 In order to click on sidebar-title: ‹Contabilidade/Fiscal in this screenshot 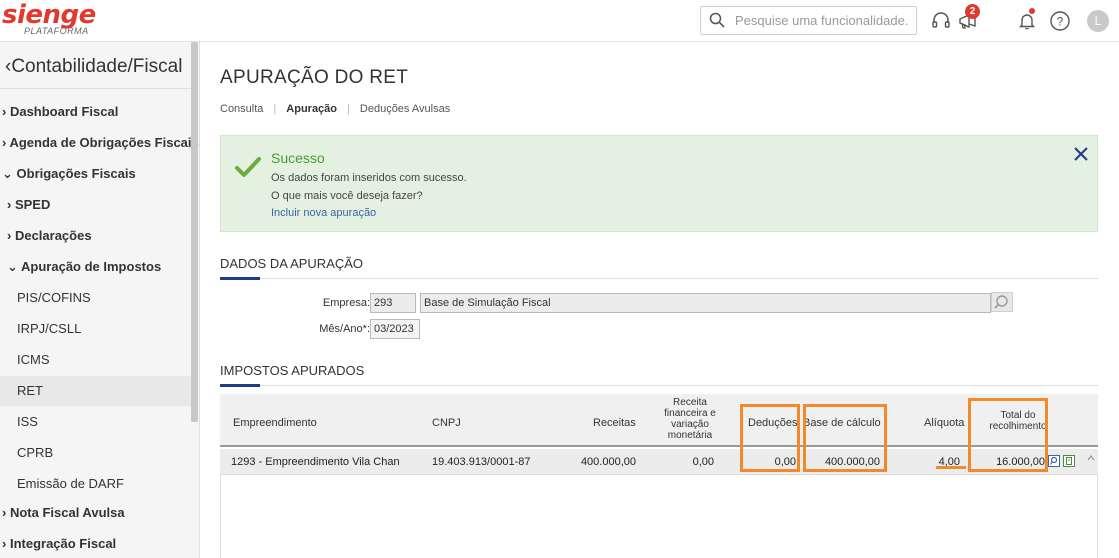, I will do `click(93, 67)`.